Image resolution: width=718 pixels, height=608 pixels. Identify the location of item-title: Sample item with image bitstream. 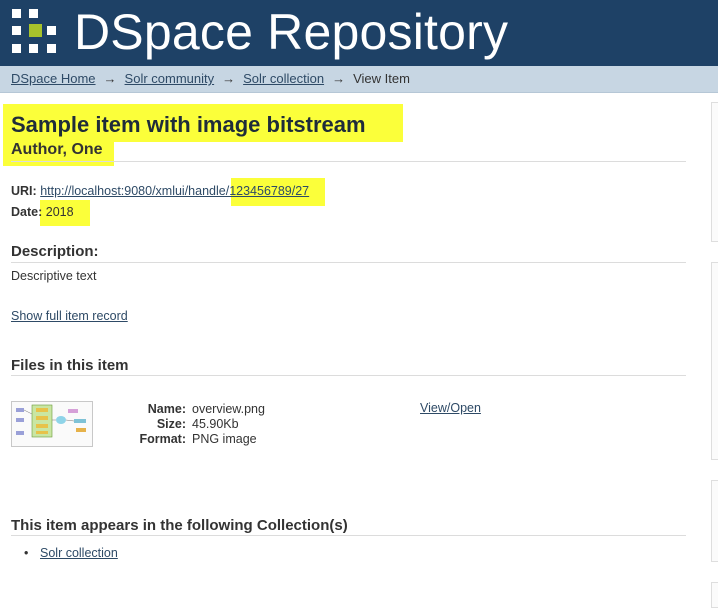
(188, 124).